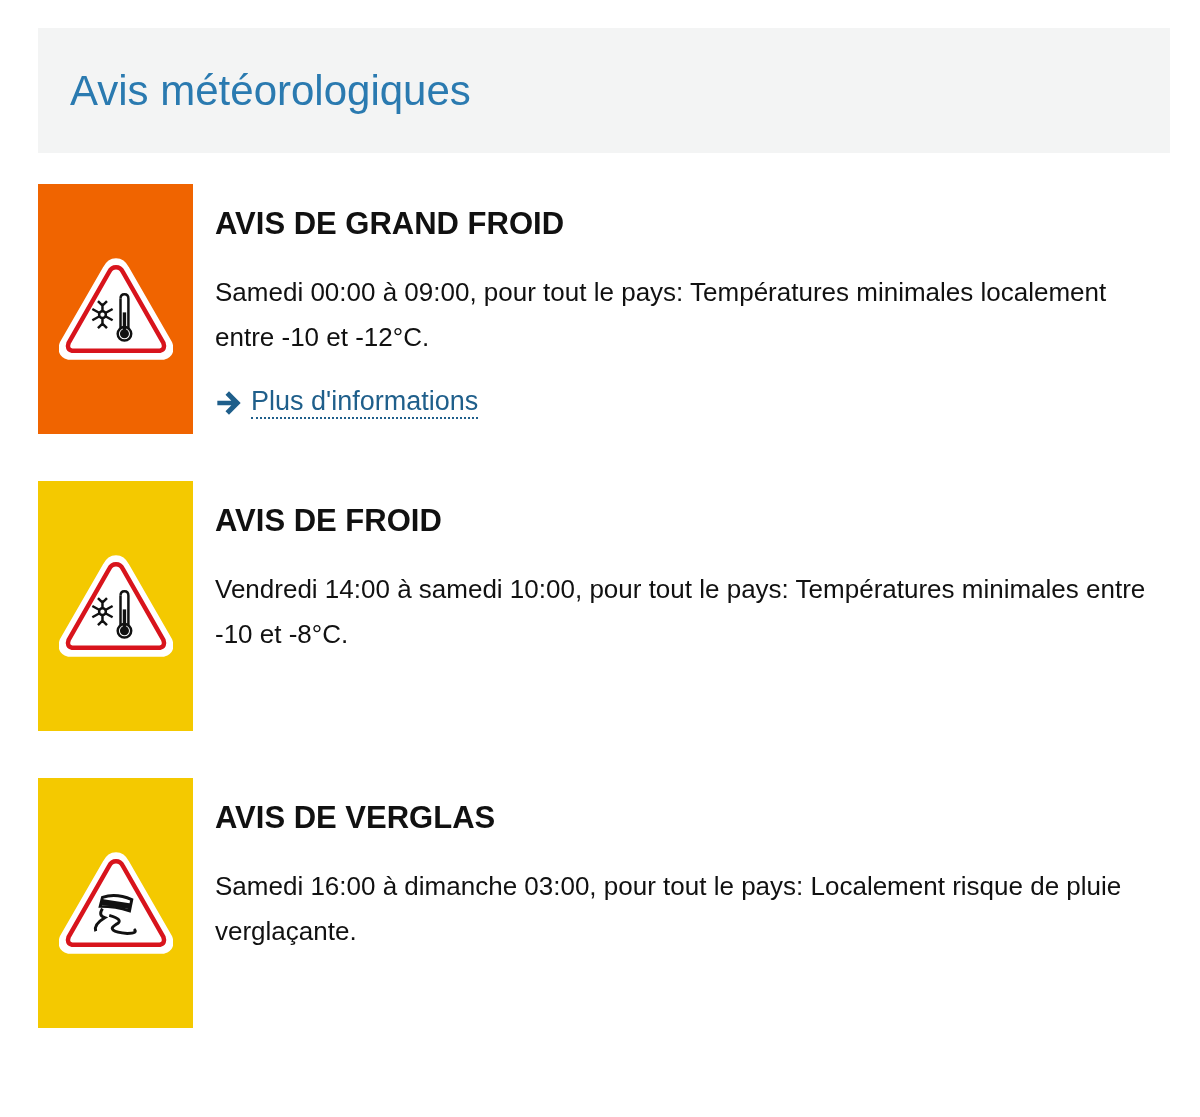  What do you see at coordinates (329, 521) in the screenshot?
I see `alert-title: AVIS DE FROID` at bounding box center [329, 521].